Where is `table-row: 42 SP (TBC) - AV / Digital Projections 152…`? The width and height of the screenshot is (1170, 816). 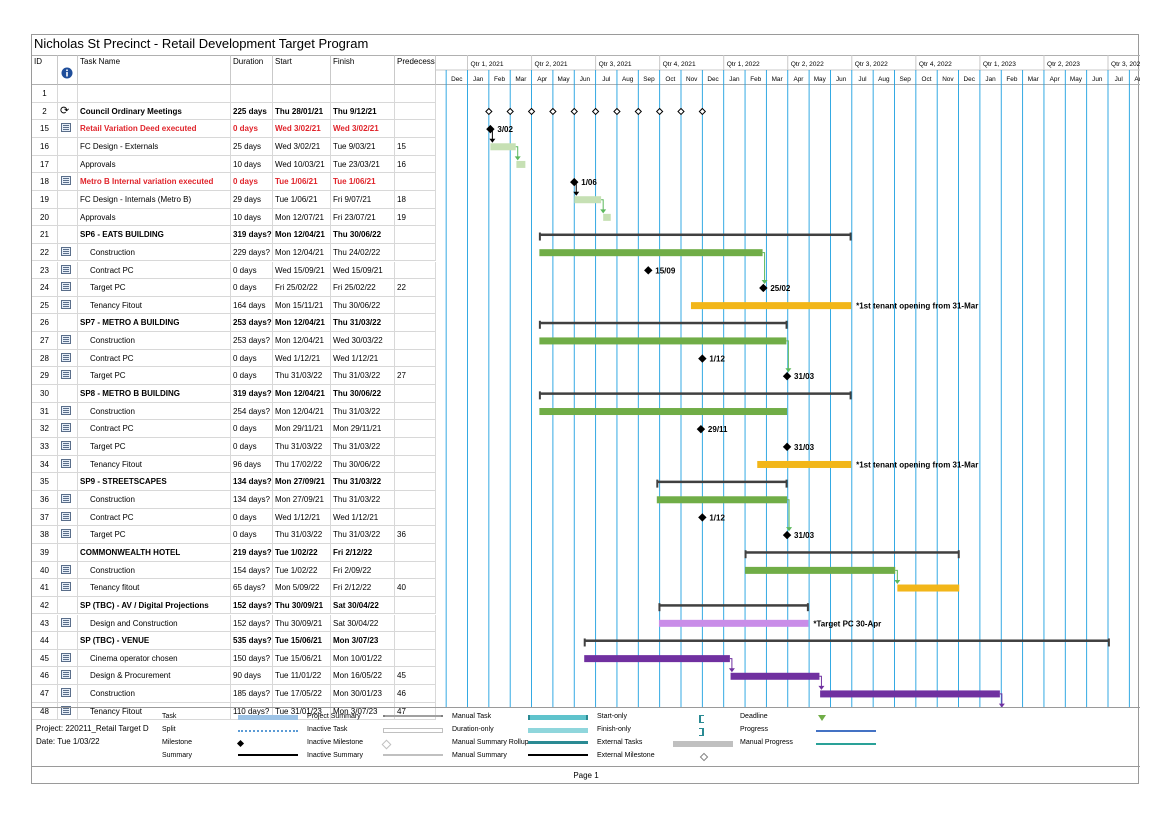 table-row: 42 SP (TBC) - AV / Digital Projections 152… is located at coordinates (234, 605).